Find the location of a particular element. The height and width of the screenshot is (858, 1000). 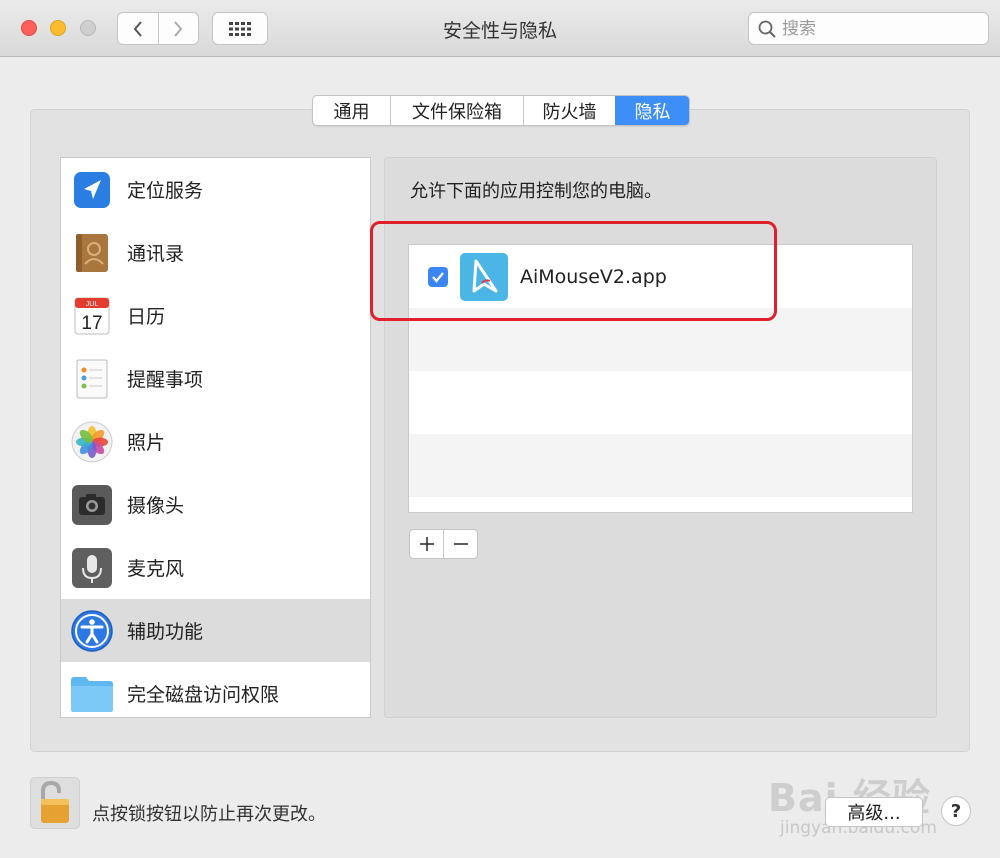

add-remove-control is located at coordinates (443, 544).